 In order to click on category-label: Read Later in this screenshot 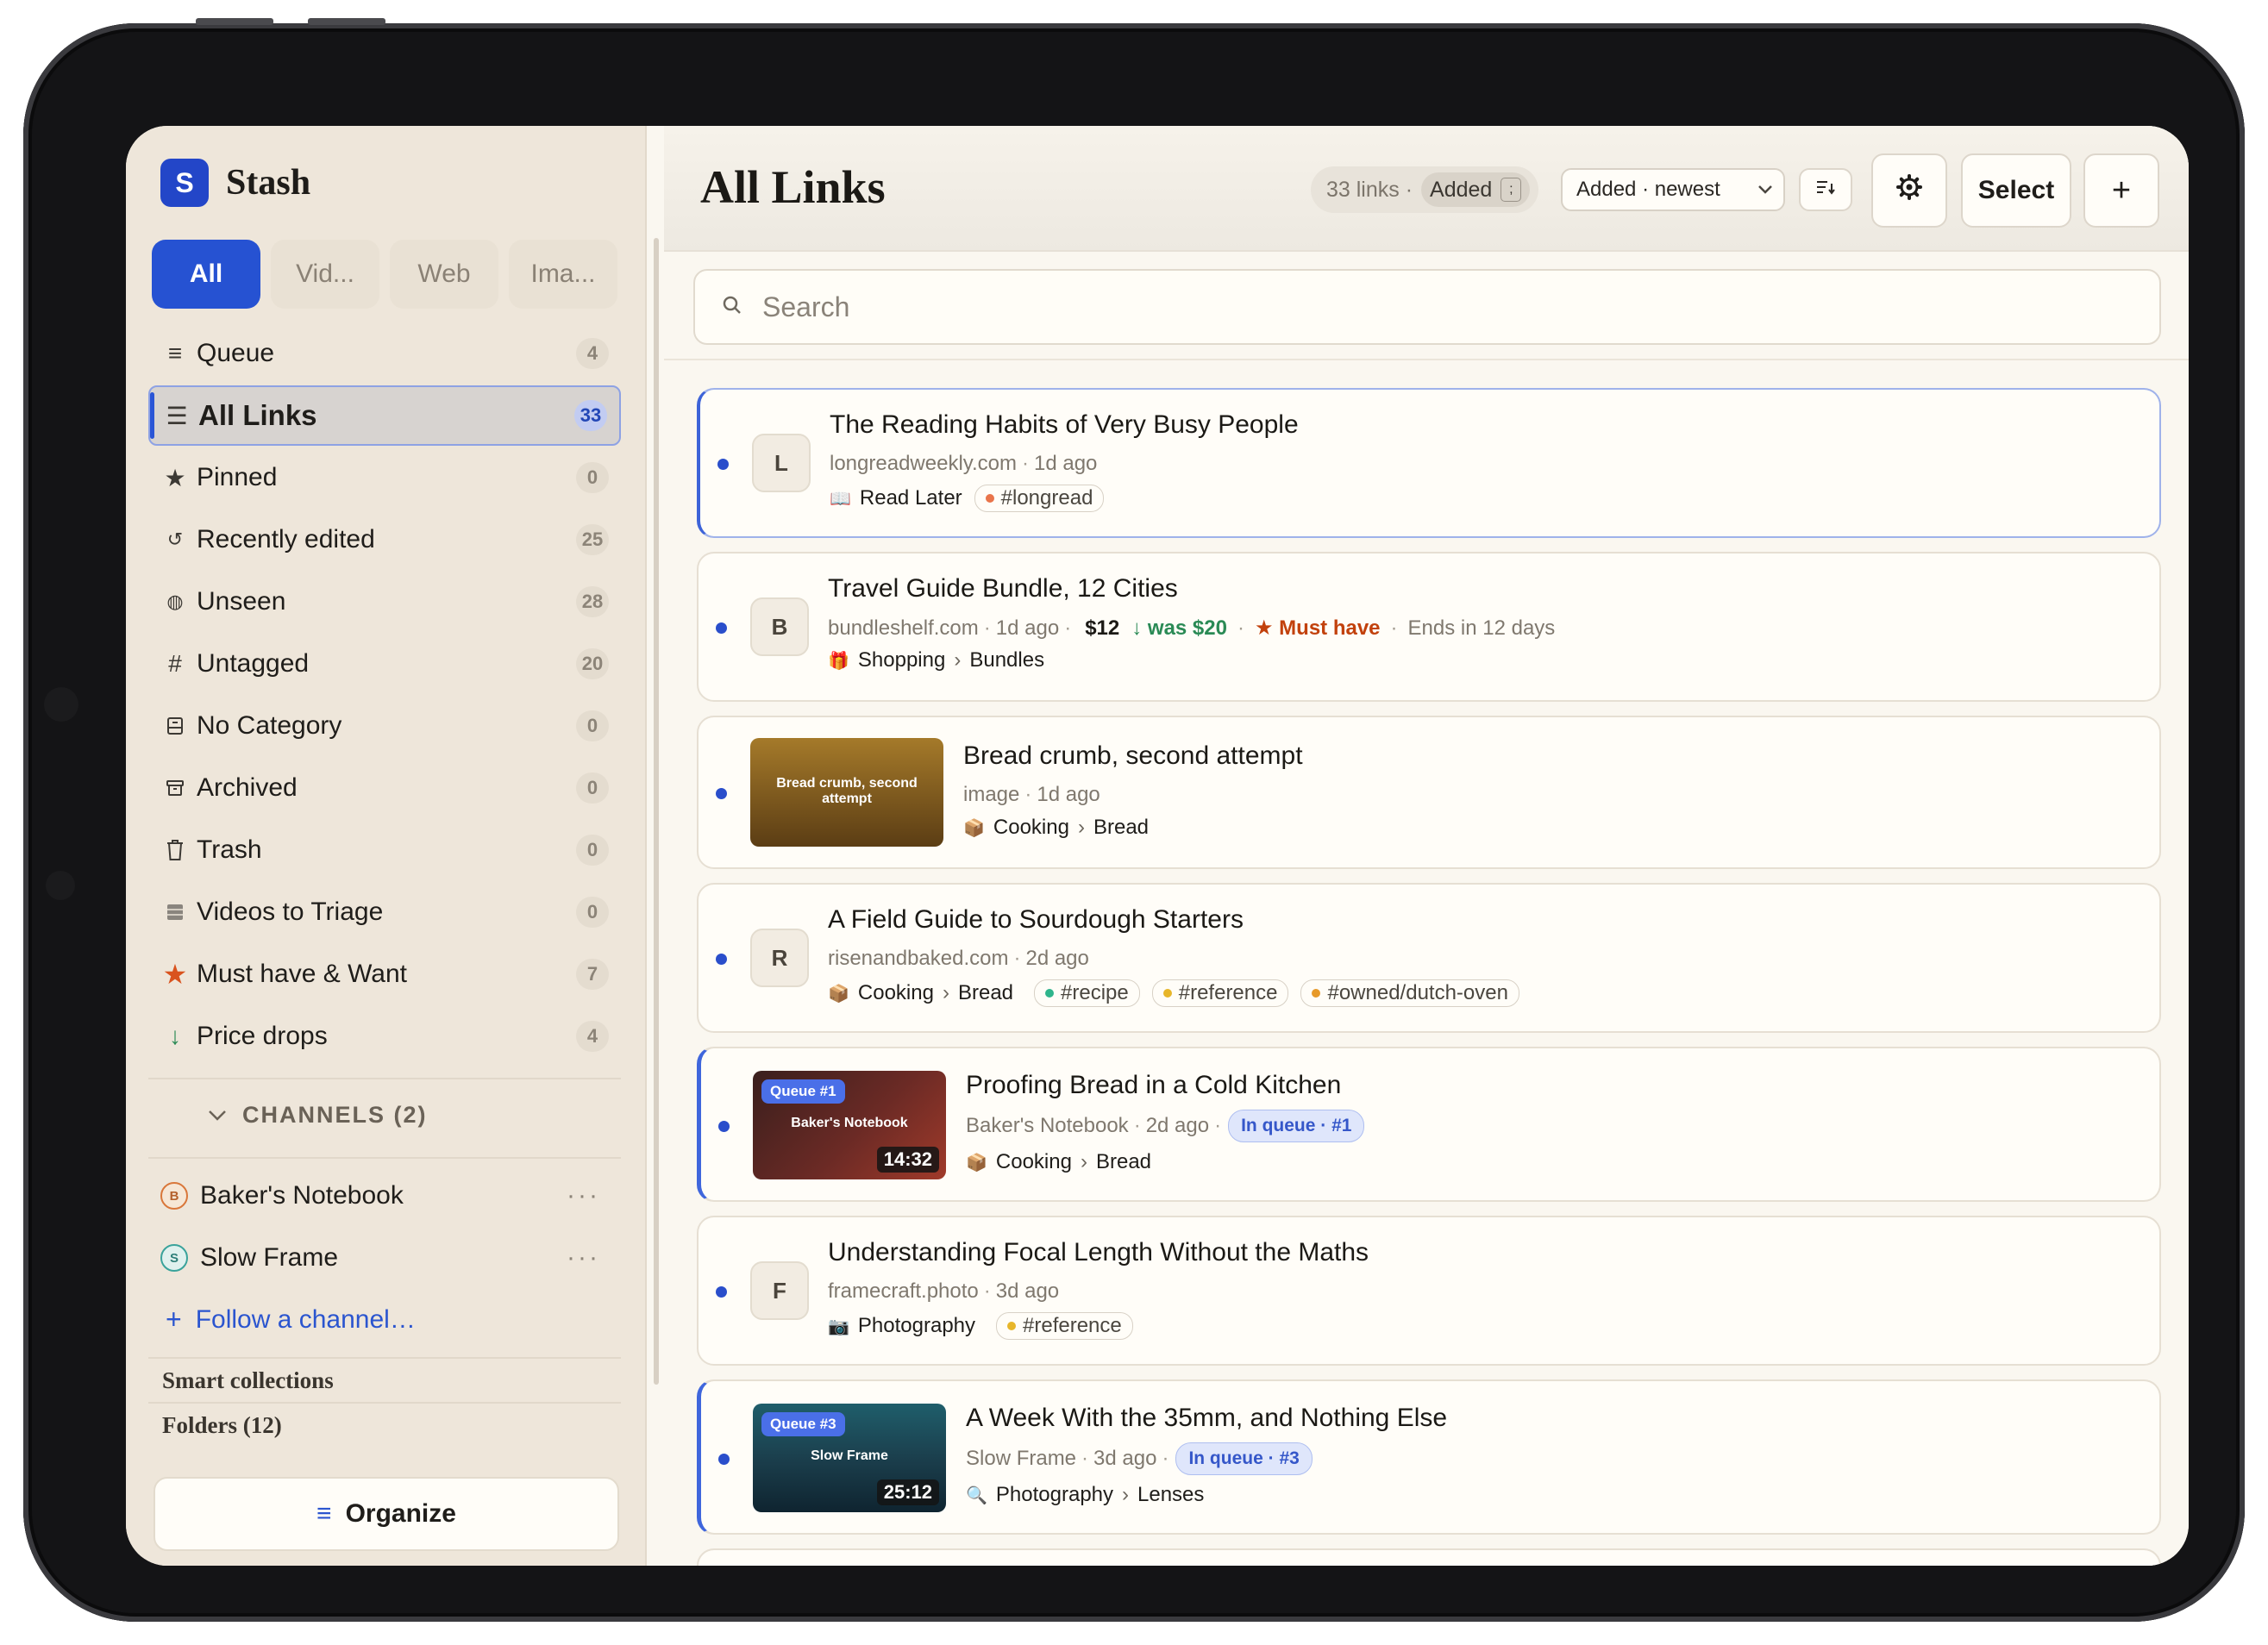, I will do `click(911, 498)`.